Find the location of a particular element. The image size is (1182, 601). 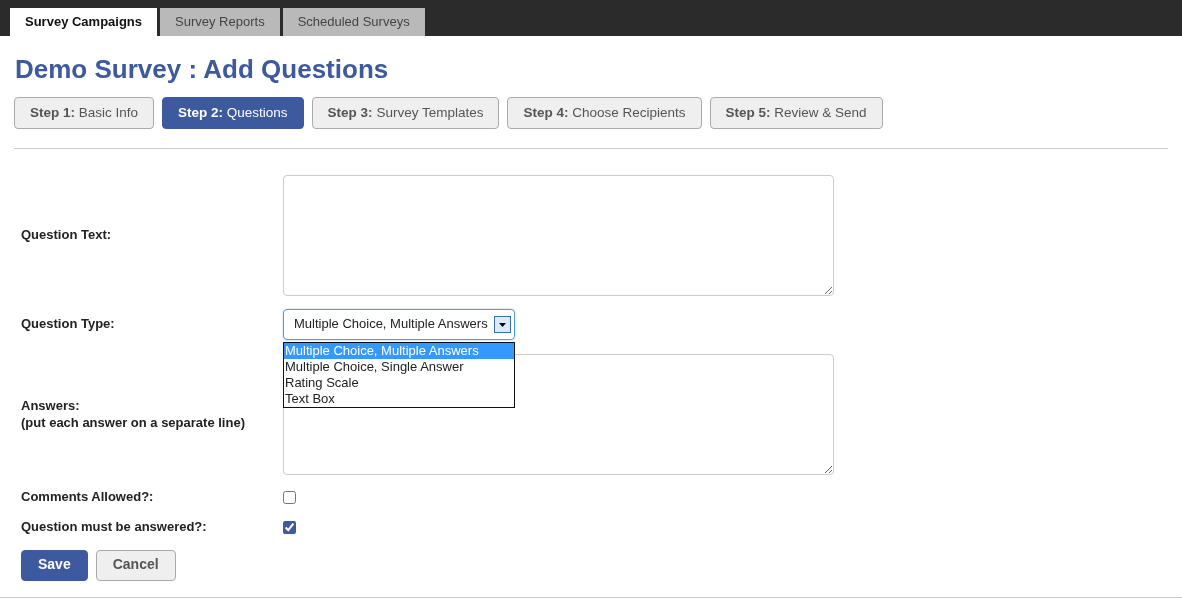

step-tab: Step 5: Review & Send is located at coordinates (796, 113).